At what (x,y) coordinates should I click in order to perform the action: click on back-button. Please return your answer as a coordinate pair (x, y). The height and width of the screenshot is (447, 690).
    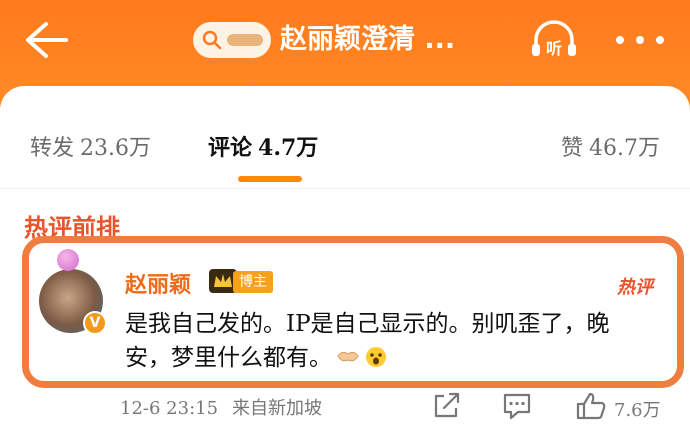
    Looking at the image, I should click on (47, 40).